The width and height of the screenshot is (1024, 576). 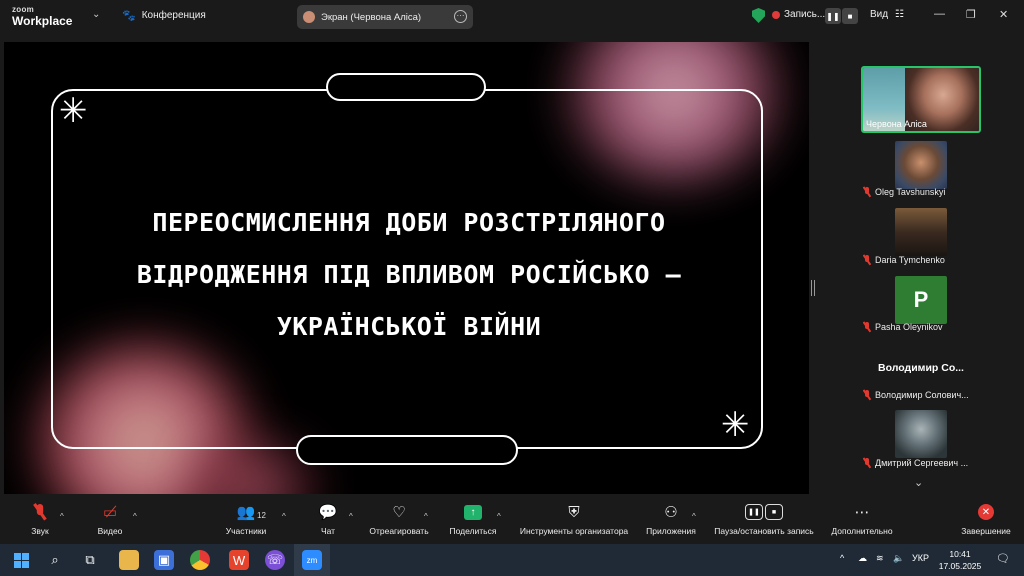 What do you see at coordinates (328, 531) in the screenshot?
I see `chat-label: Чат` at bounding box center [328, 531].